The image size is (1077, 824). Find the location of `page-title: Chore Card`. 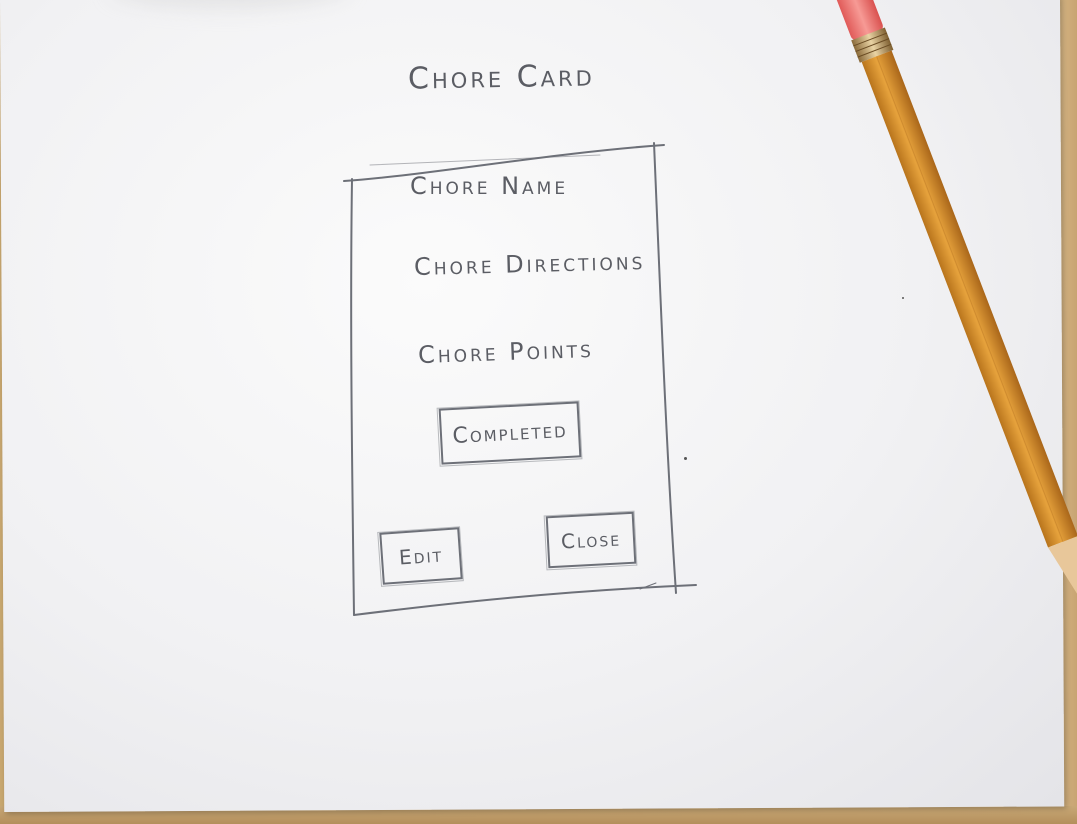

page-title: Chore Card is located at coordinates (501, 77).